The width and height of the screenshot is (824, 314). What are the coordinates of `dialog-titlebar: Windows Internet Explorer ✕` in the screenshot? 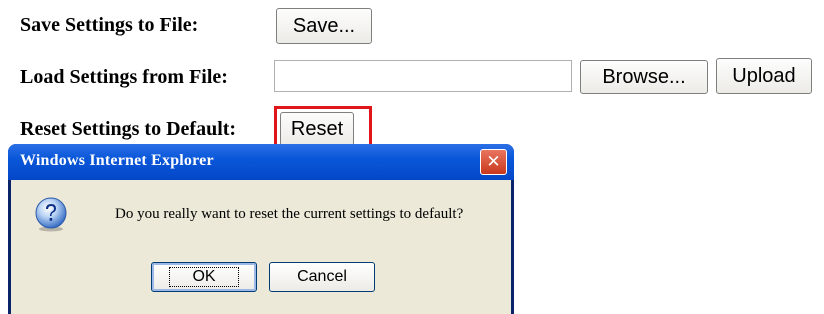 It's located at (261, 162).